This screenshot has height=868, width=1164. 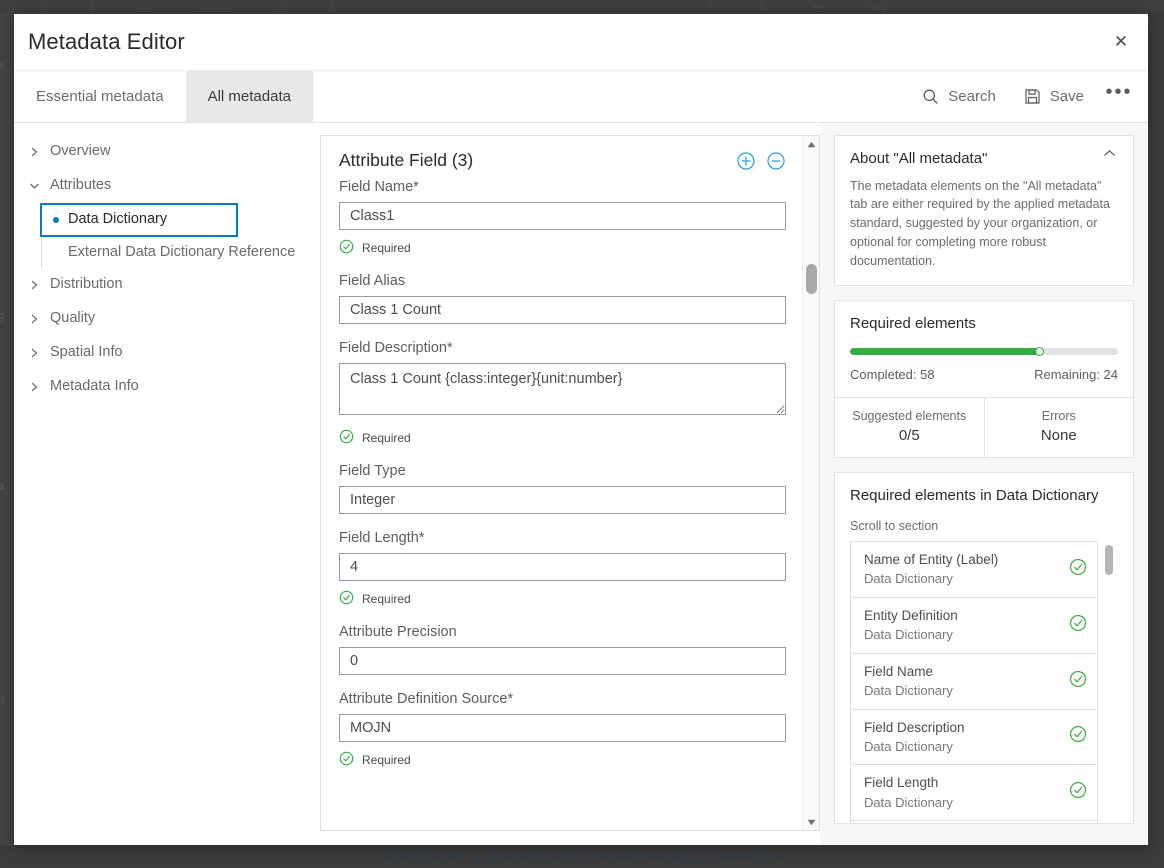 I want to click on list-item-texts: Name of Entity (Label) Data Dictionary, so click(x=961, y=569).